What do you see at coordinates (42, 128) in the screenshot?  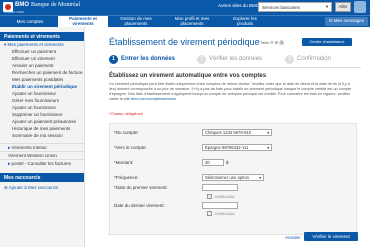 I see `sidebar-item: Historique de mes paiements` at bounding box center [42, 128].